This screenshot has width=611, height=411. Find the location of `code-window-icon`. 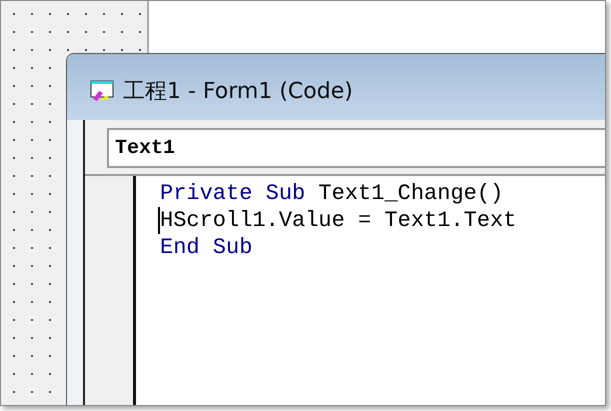

code-window-icon is located at coordinates (102, 91).